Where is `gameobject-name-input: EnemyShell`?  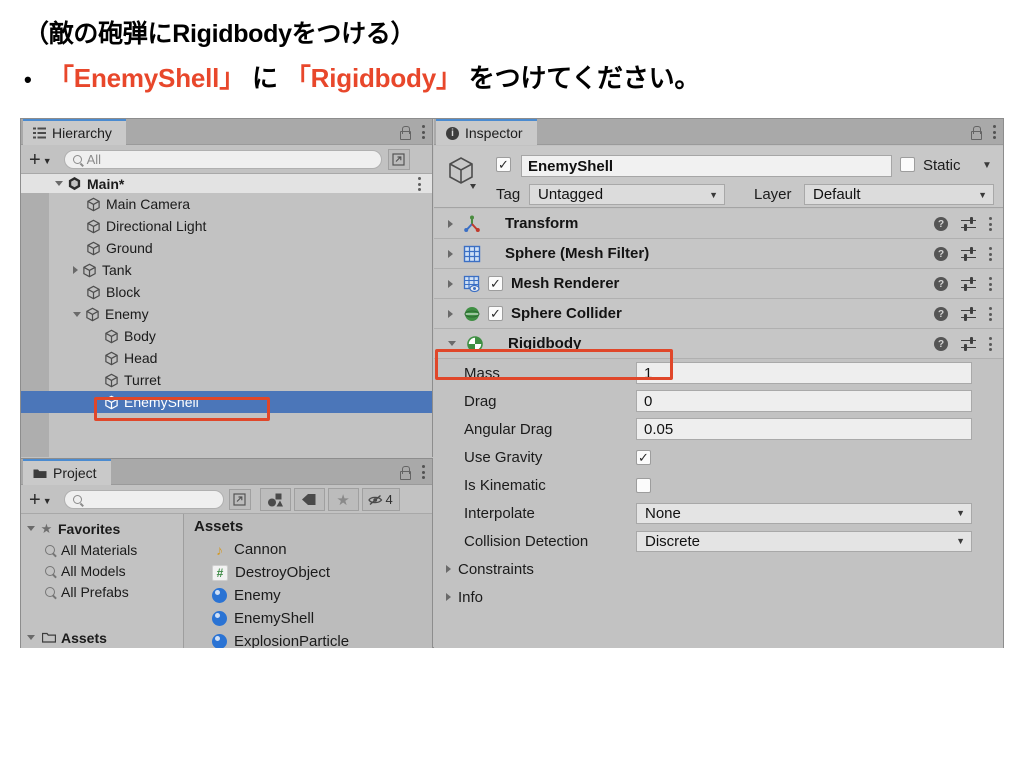
gameobject-name-input: EnemyShell is located at coordinates (706, 166).